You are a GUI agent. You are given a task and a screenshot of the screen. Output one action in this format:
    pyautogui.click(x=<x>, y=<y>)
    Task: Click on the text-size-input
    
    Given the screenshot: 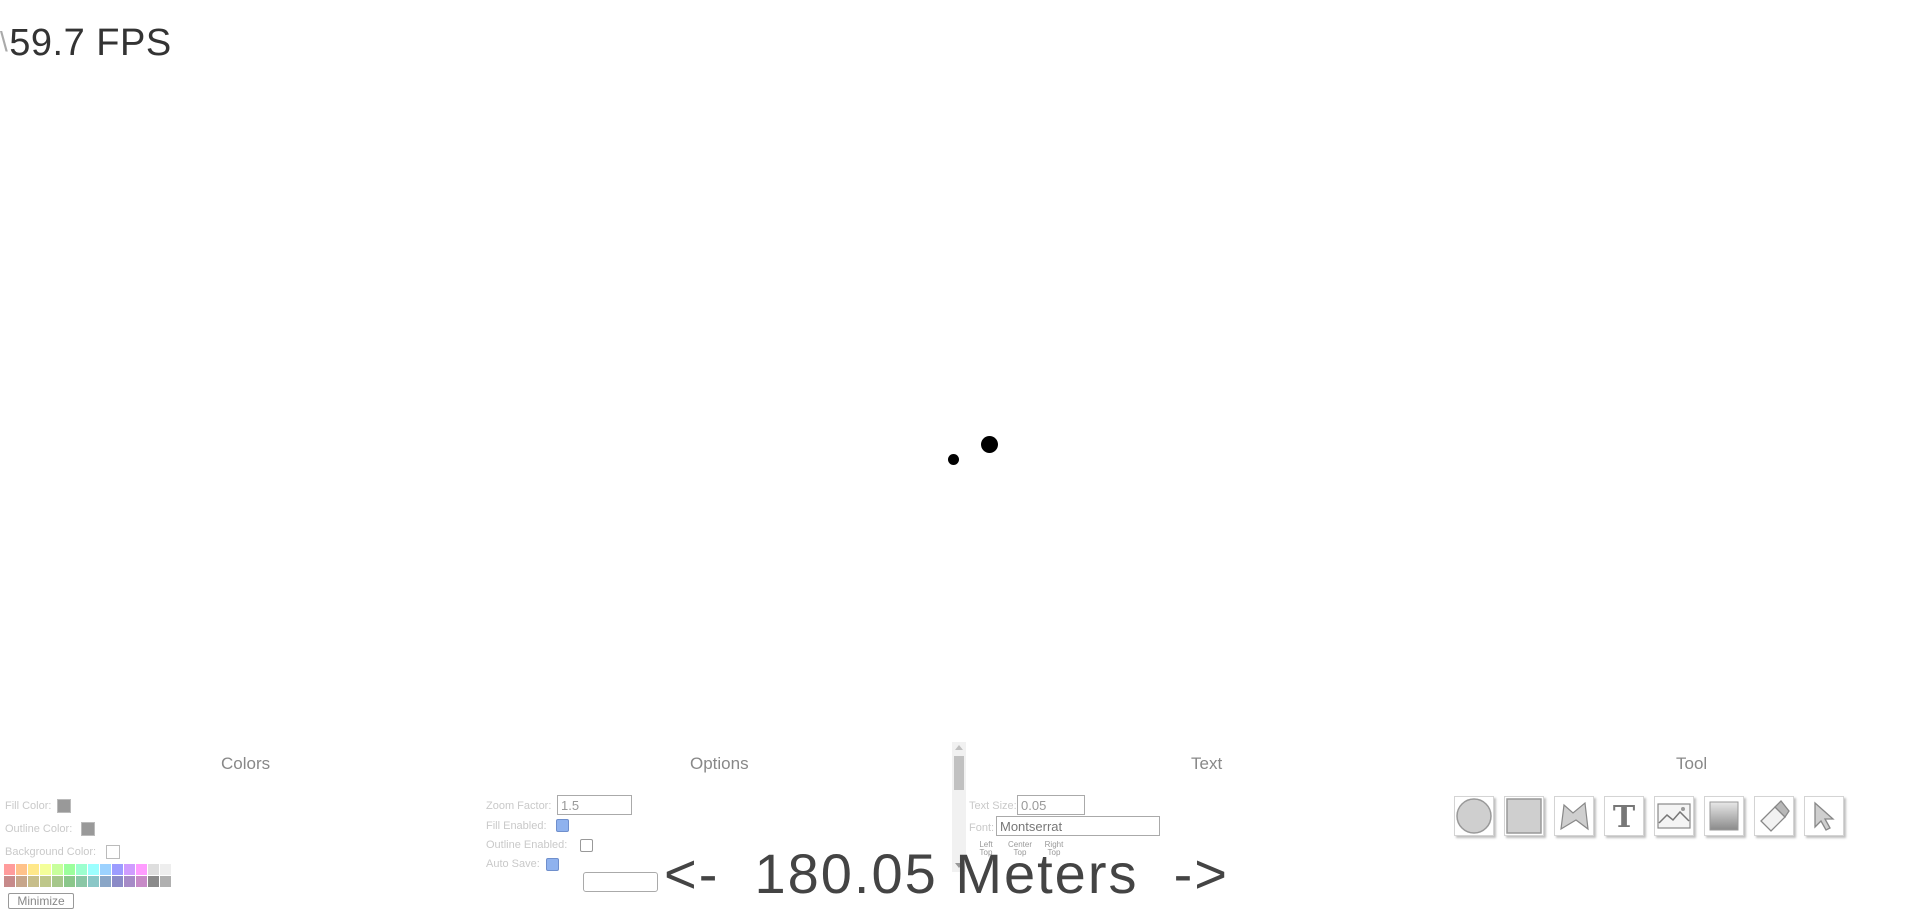 What is the action you would take?
    pyautogui.click(x=1051, y=805)
    